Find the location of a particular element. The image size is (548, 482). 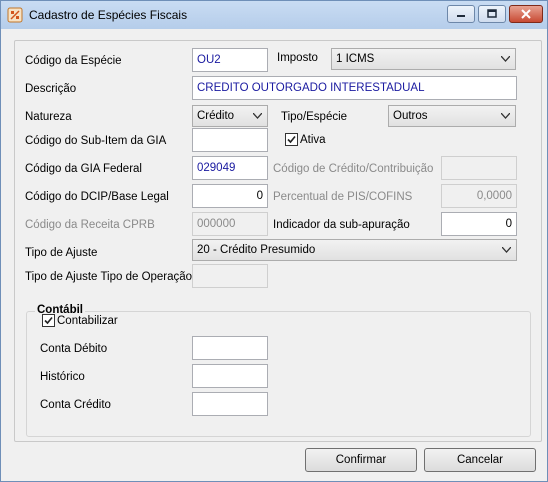

percentual-pis-cofins-field: 0,0000 is located at coordinates (479, 196).